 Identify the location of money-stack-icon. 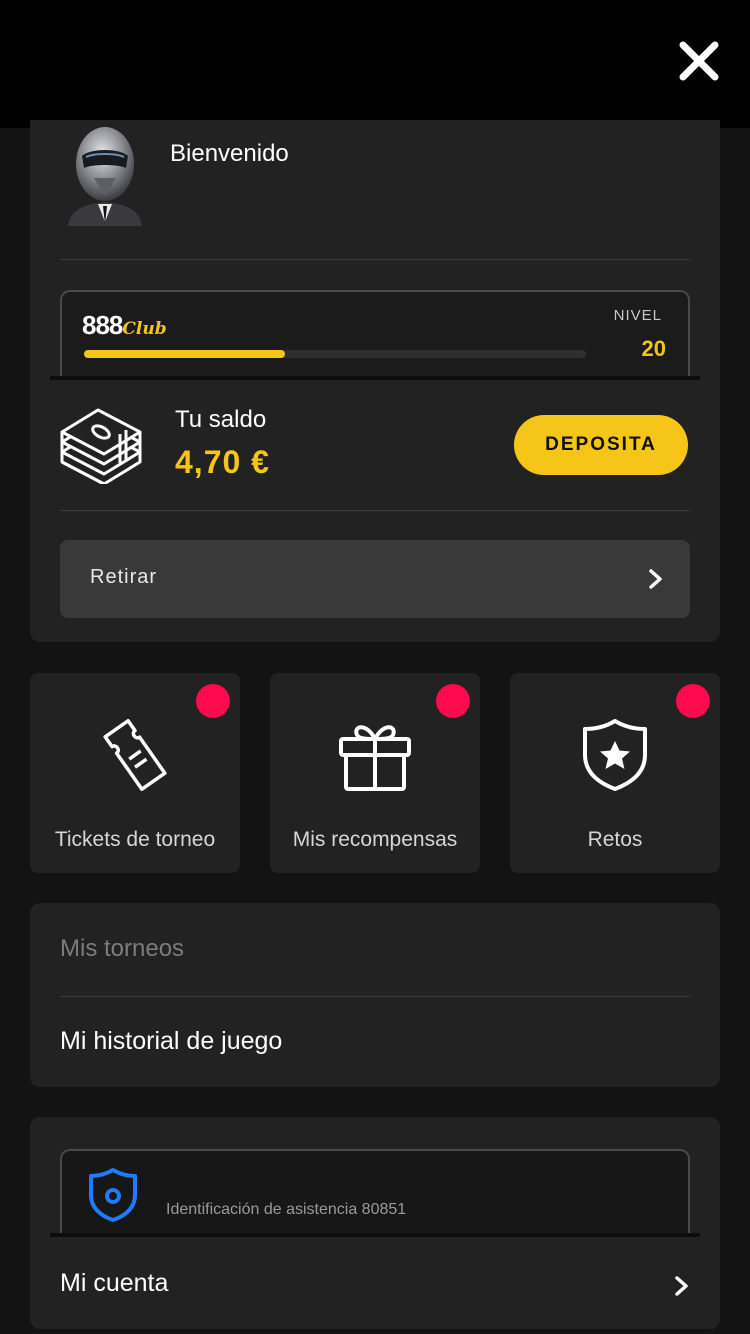
(101, 446).